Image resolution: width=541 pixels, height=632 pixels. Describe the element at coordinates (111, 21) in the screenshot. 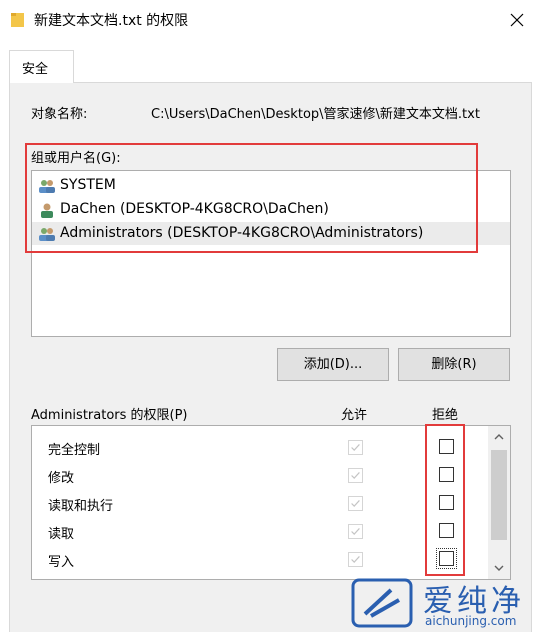

I see `window-title: 新建文本文档.txt 的权限` at that location.